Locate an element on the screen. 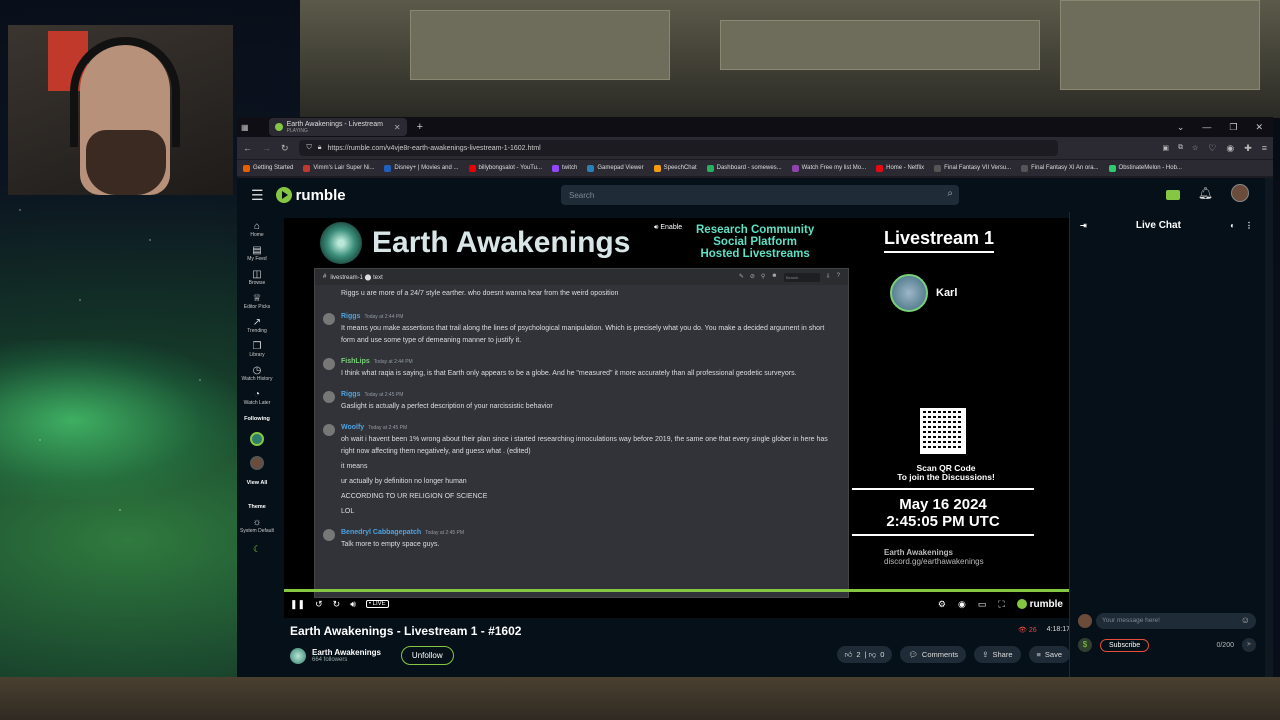  rumble-logo: rumble is located at coordinates (310, 195).